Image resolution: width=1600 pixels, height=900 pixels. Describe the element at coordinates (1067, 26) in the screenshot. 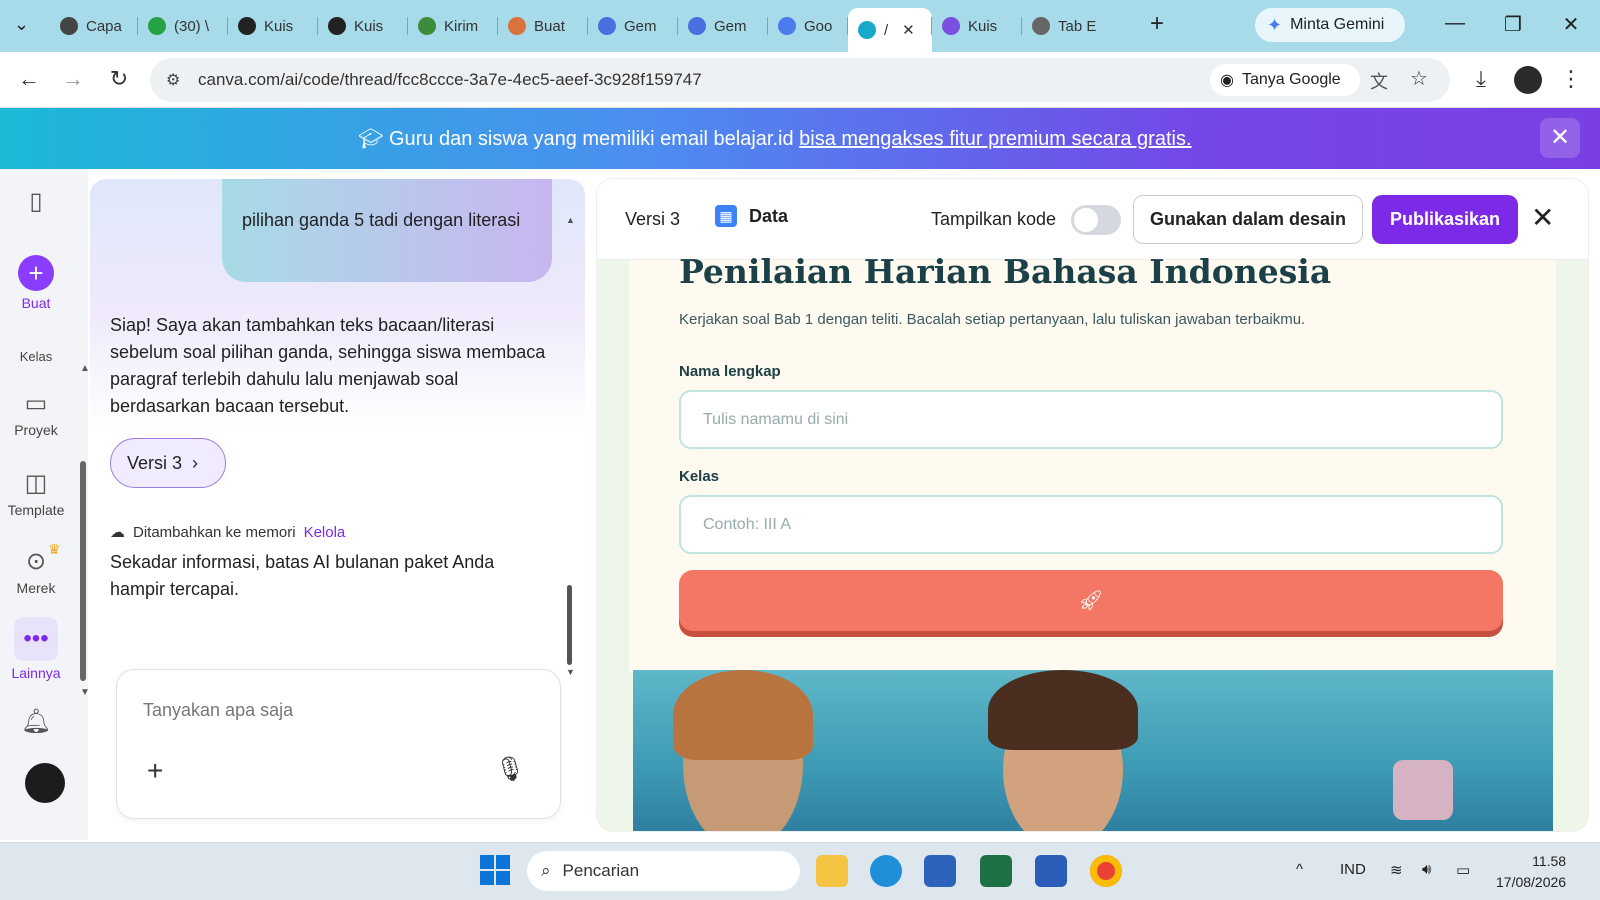

I see `browser-tab: Tab E` at that location.